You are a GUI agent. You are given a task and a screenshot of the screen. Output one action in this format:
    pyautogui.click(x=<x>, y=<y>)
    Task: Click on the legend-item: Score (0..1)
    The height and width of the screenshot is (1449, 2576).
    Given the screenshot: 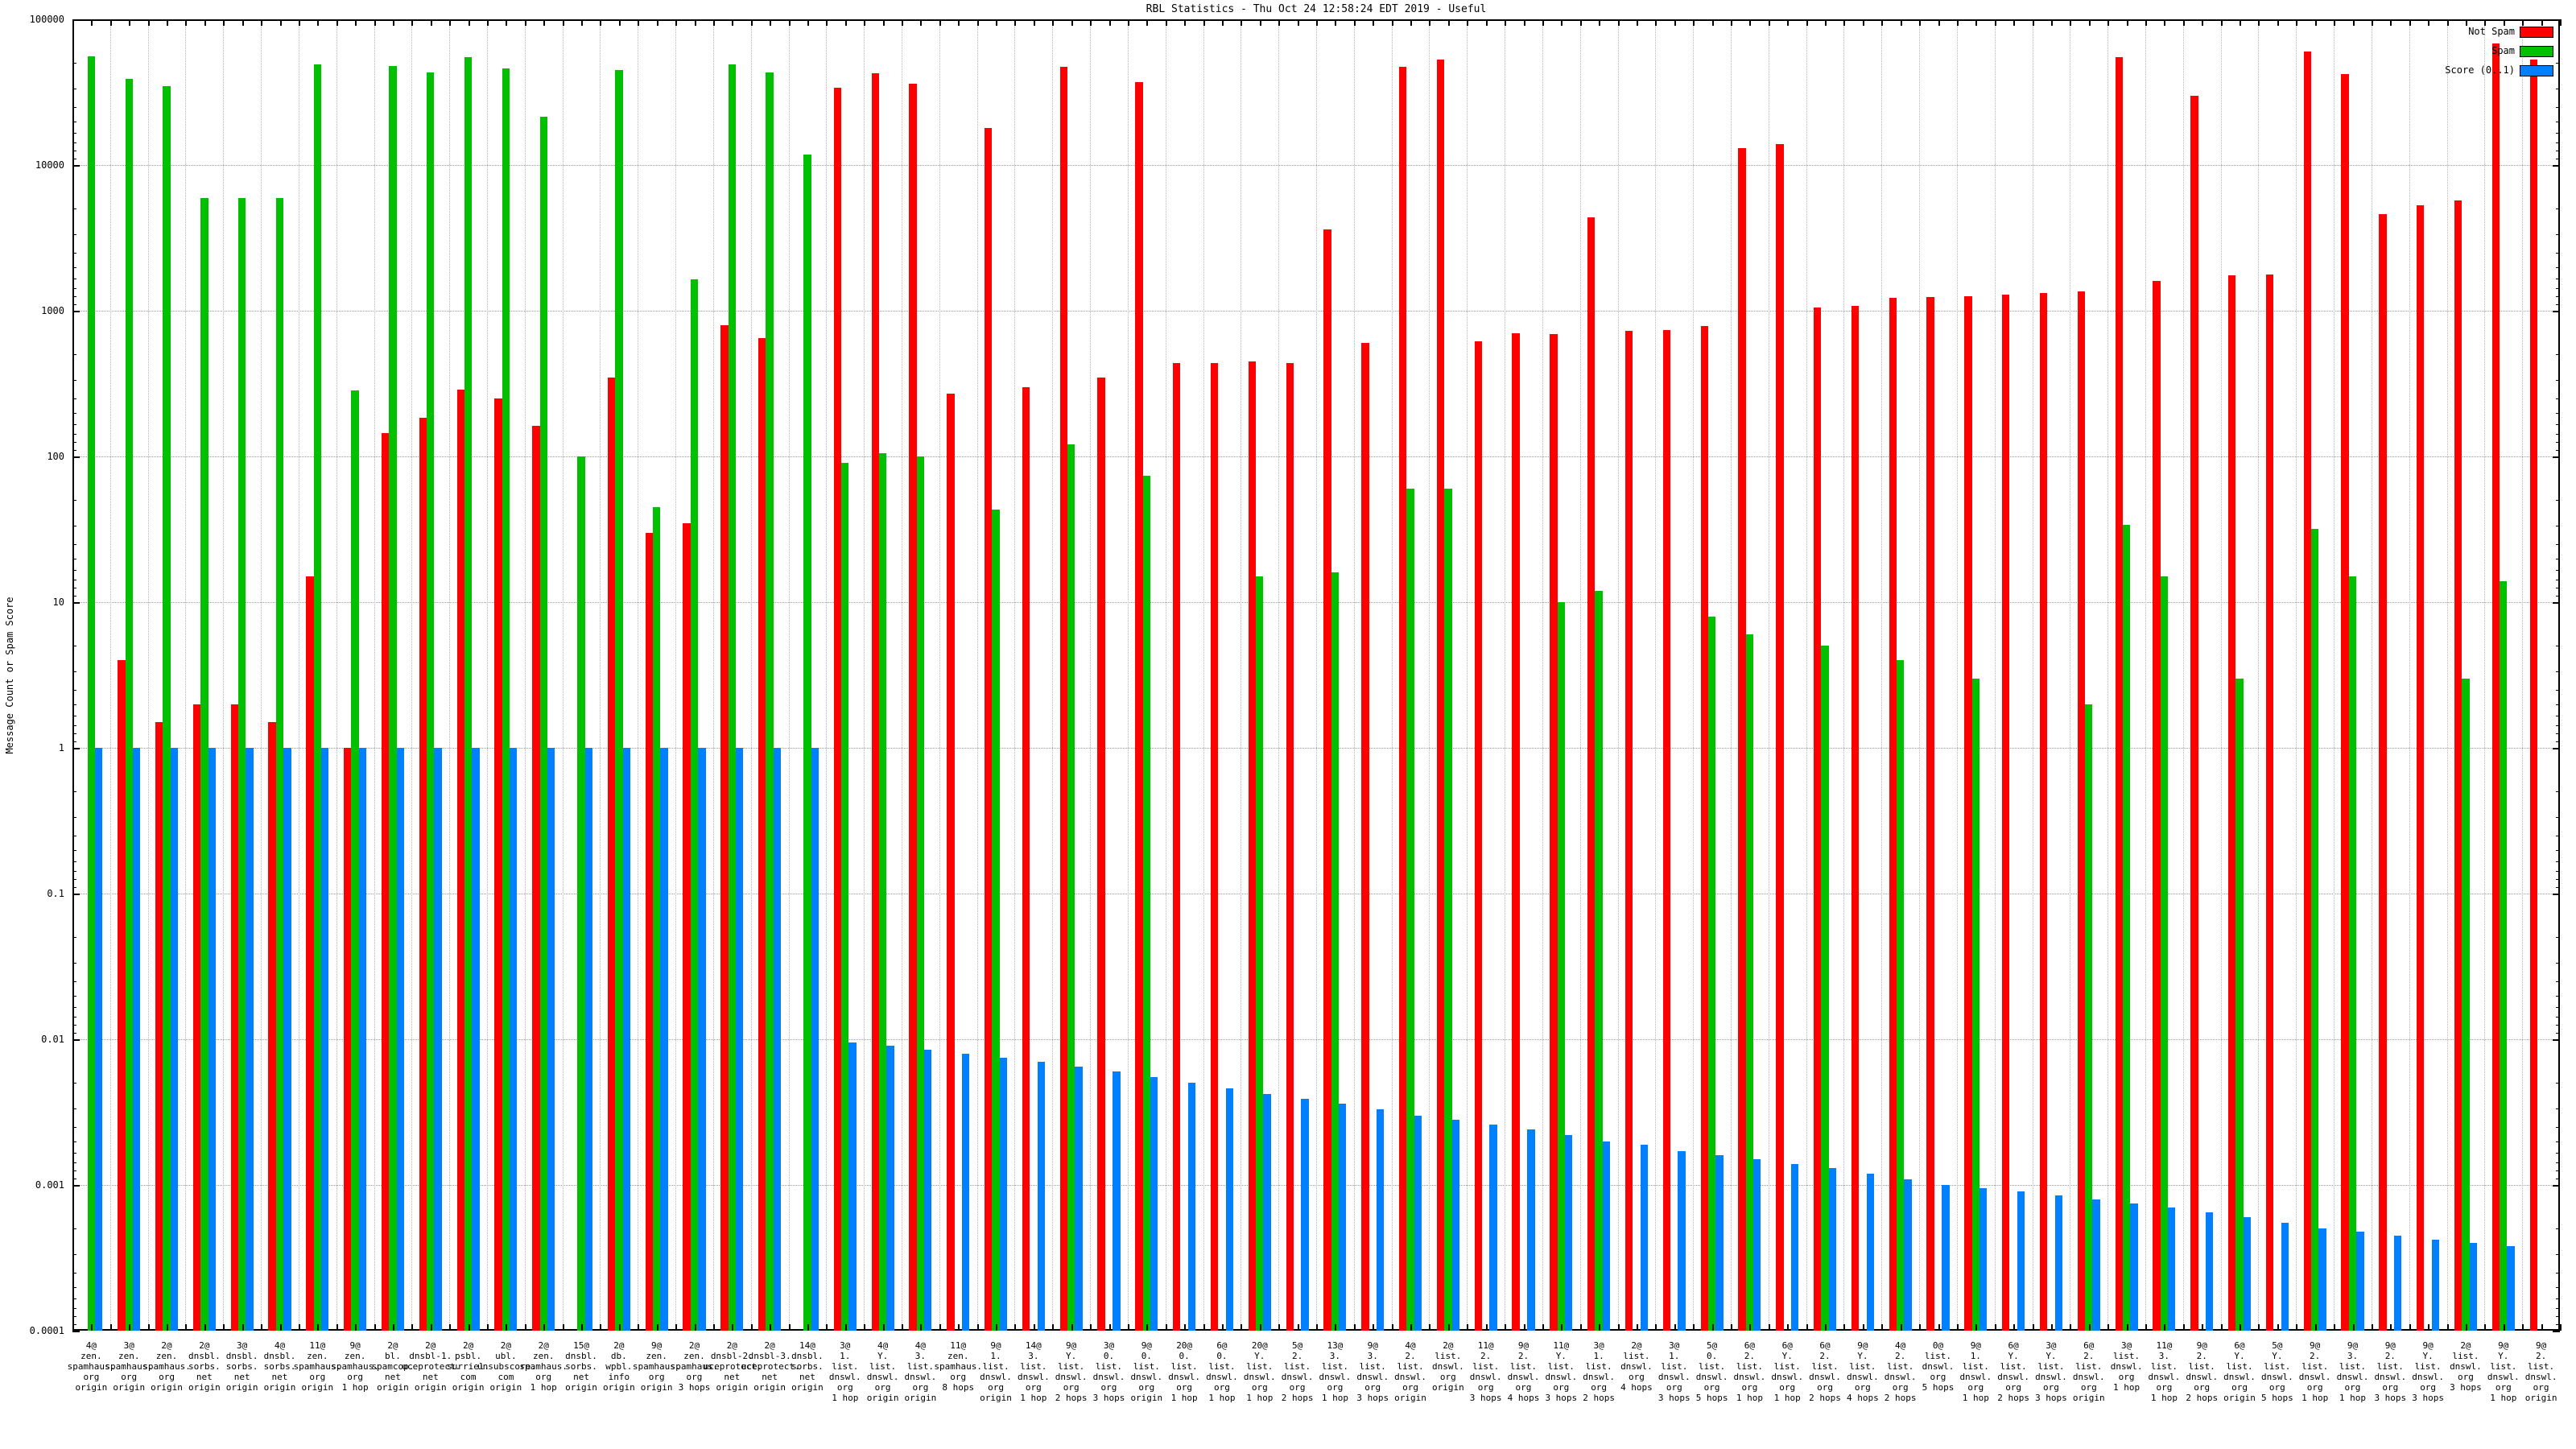 What is the action you would take?
    pyautogui.click(x=2355, y=70)
    